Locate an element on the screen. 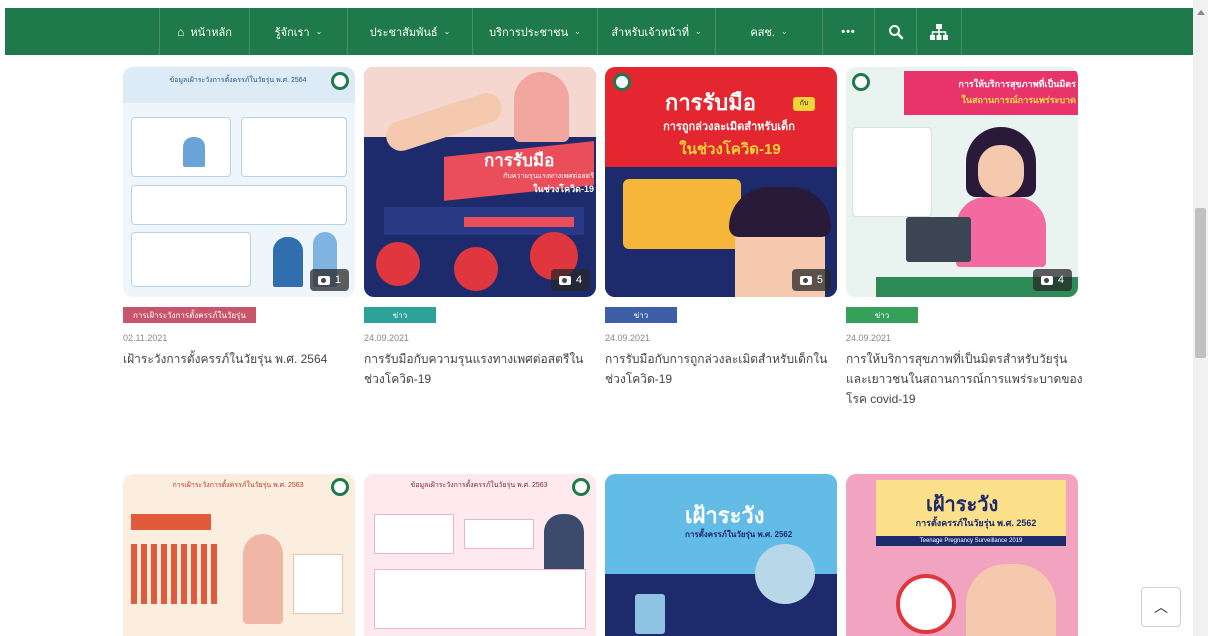 The width and height of the screenshot is (1208, 636). sitemap-button is located at coordinates (939, 31).